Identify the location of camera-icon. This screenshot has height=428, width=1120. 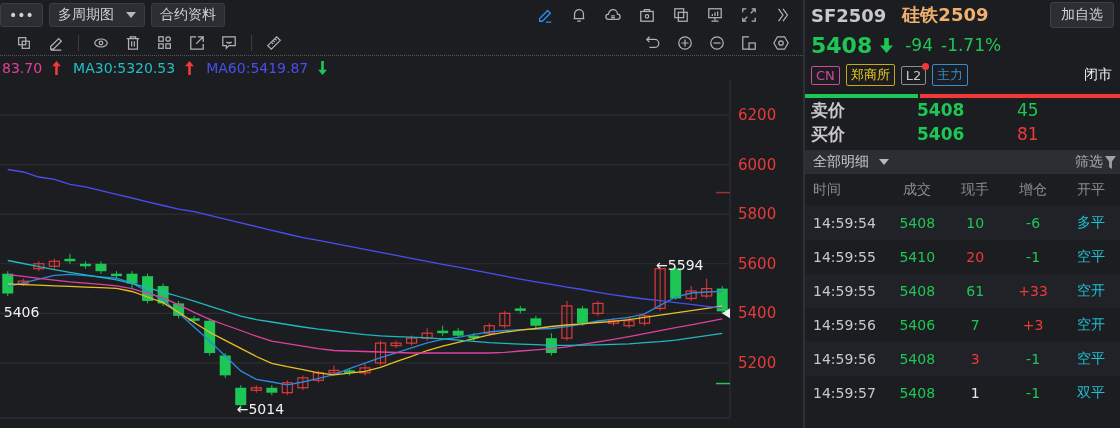
(647, 15).